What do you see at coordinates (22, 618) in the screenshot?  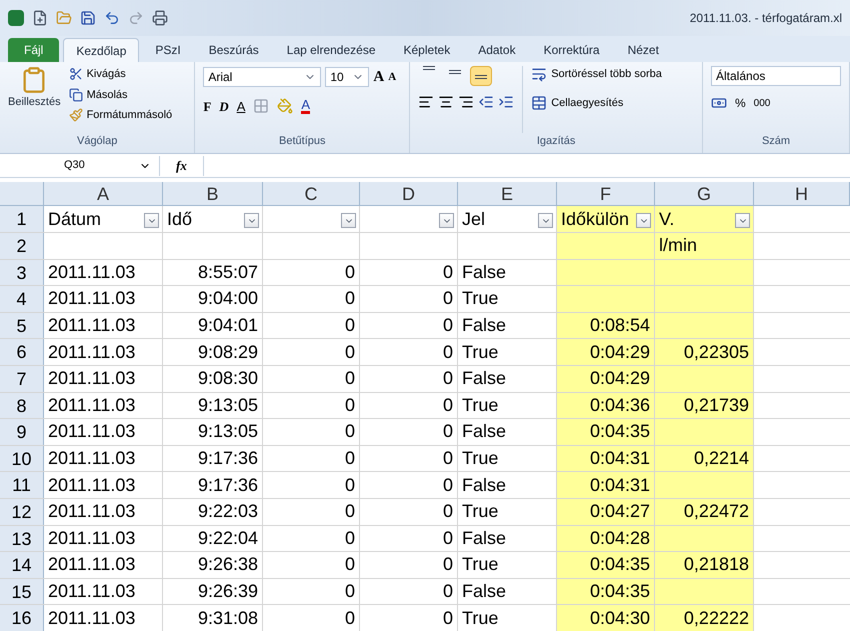 I see `row-header: 16` at bounding box center [22, 618].